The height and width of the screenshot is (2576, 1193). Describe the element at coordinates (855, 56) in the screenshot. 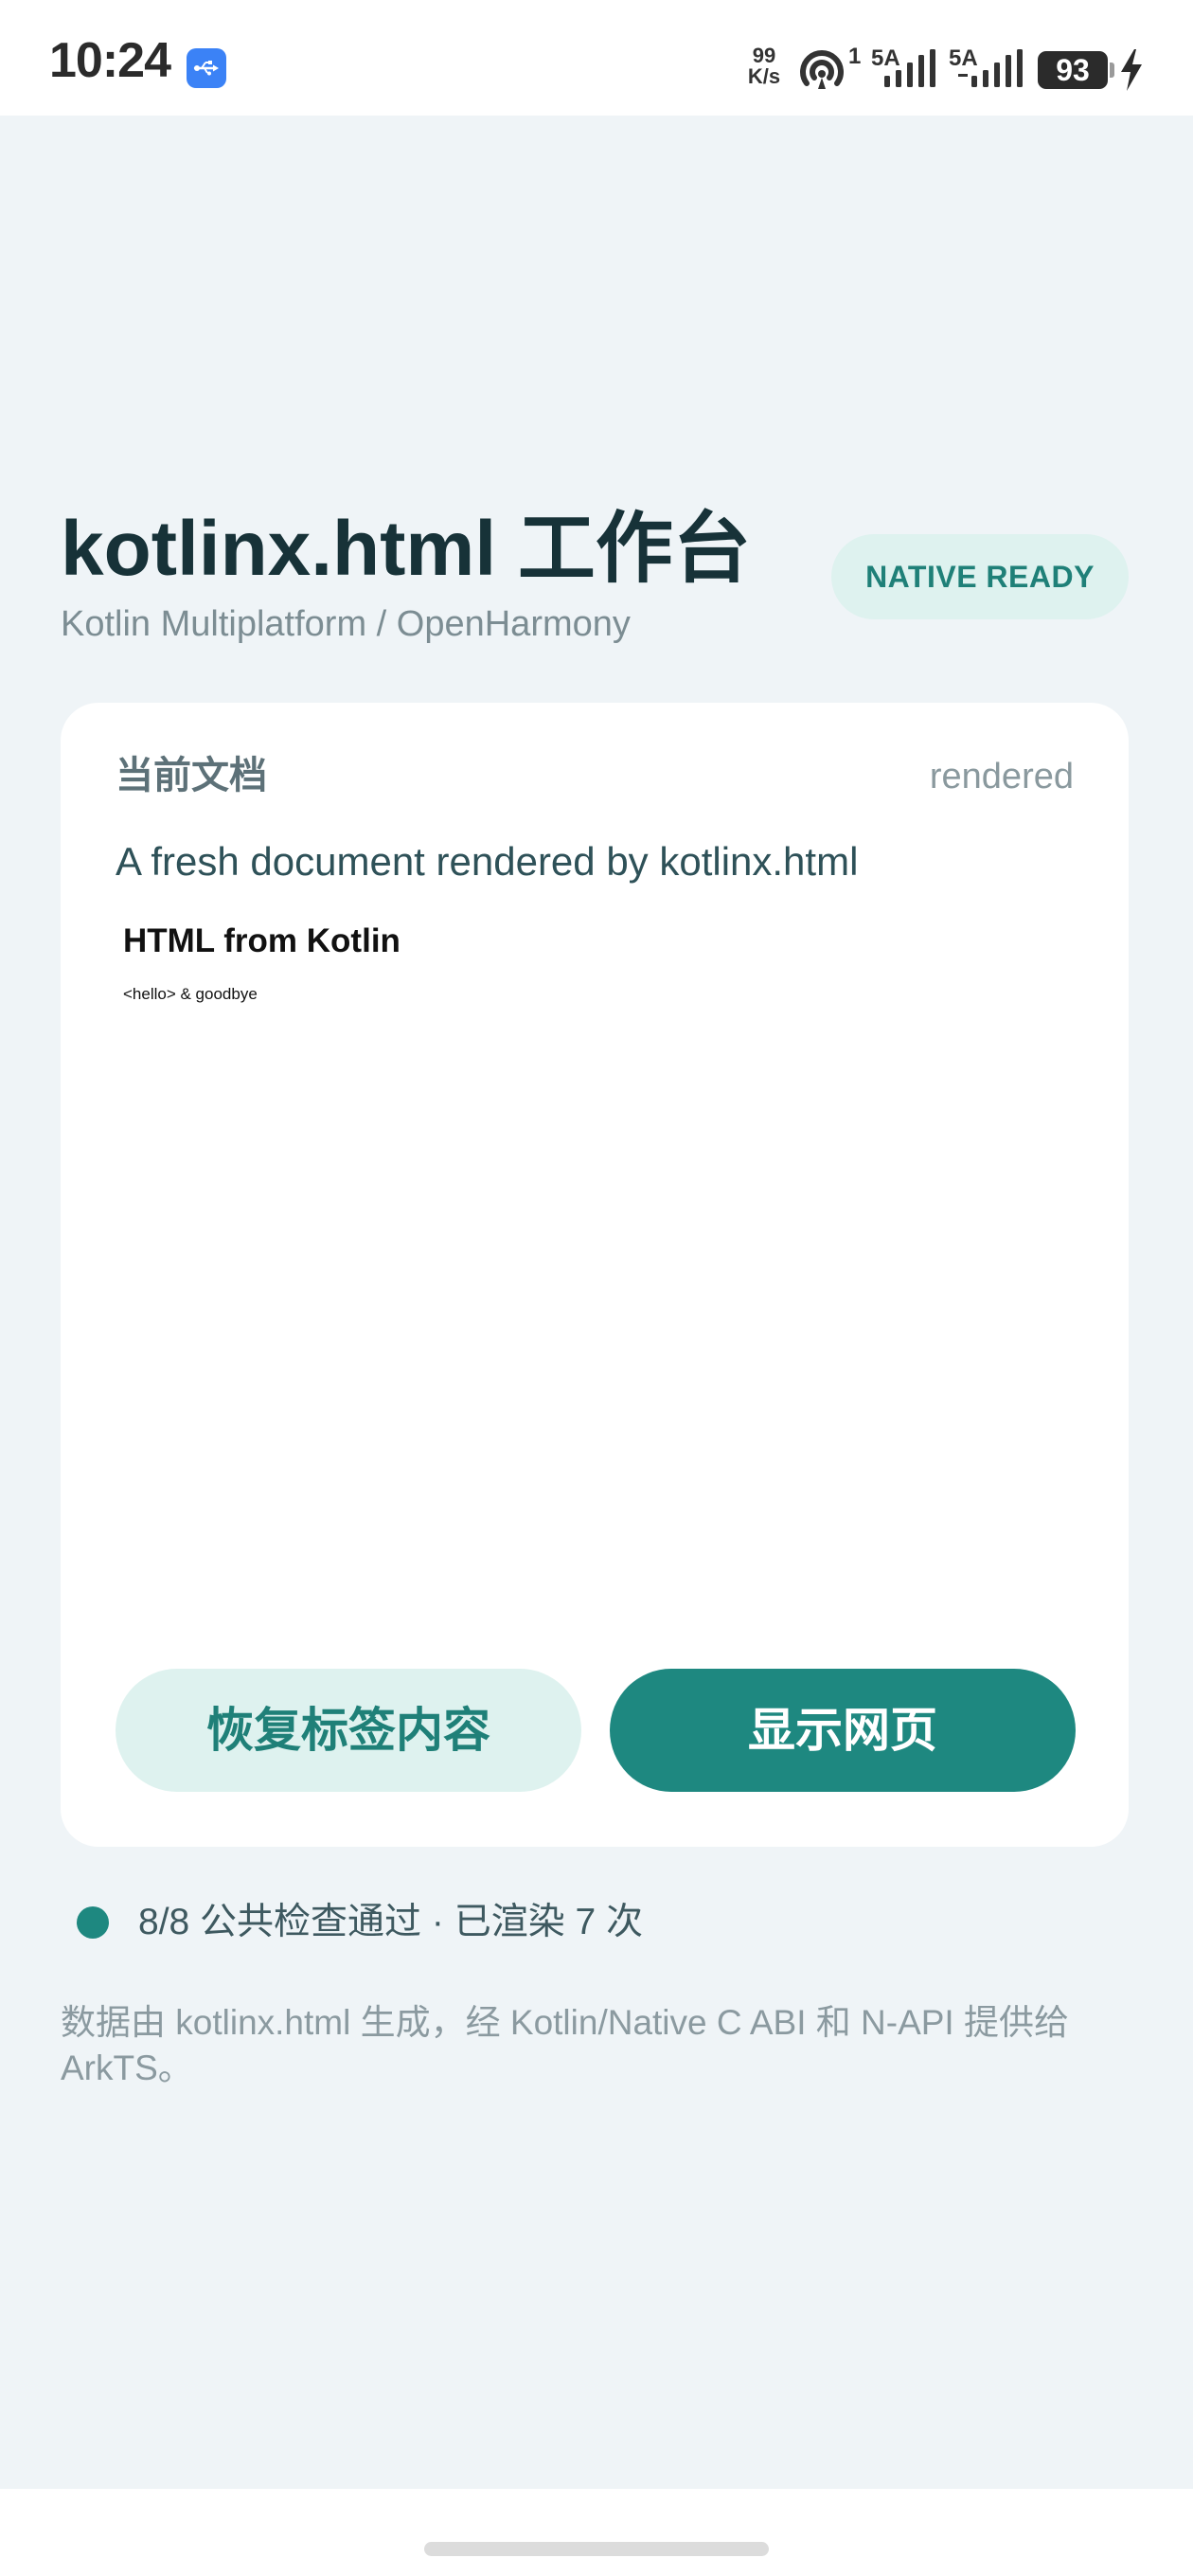

I see `hotspot-count: 1` at that location.